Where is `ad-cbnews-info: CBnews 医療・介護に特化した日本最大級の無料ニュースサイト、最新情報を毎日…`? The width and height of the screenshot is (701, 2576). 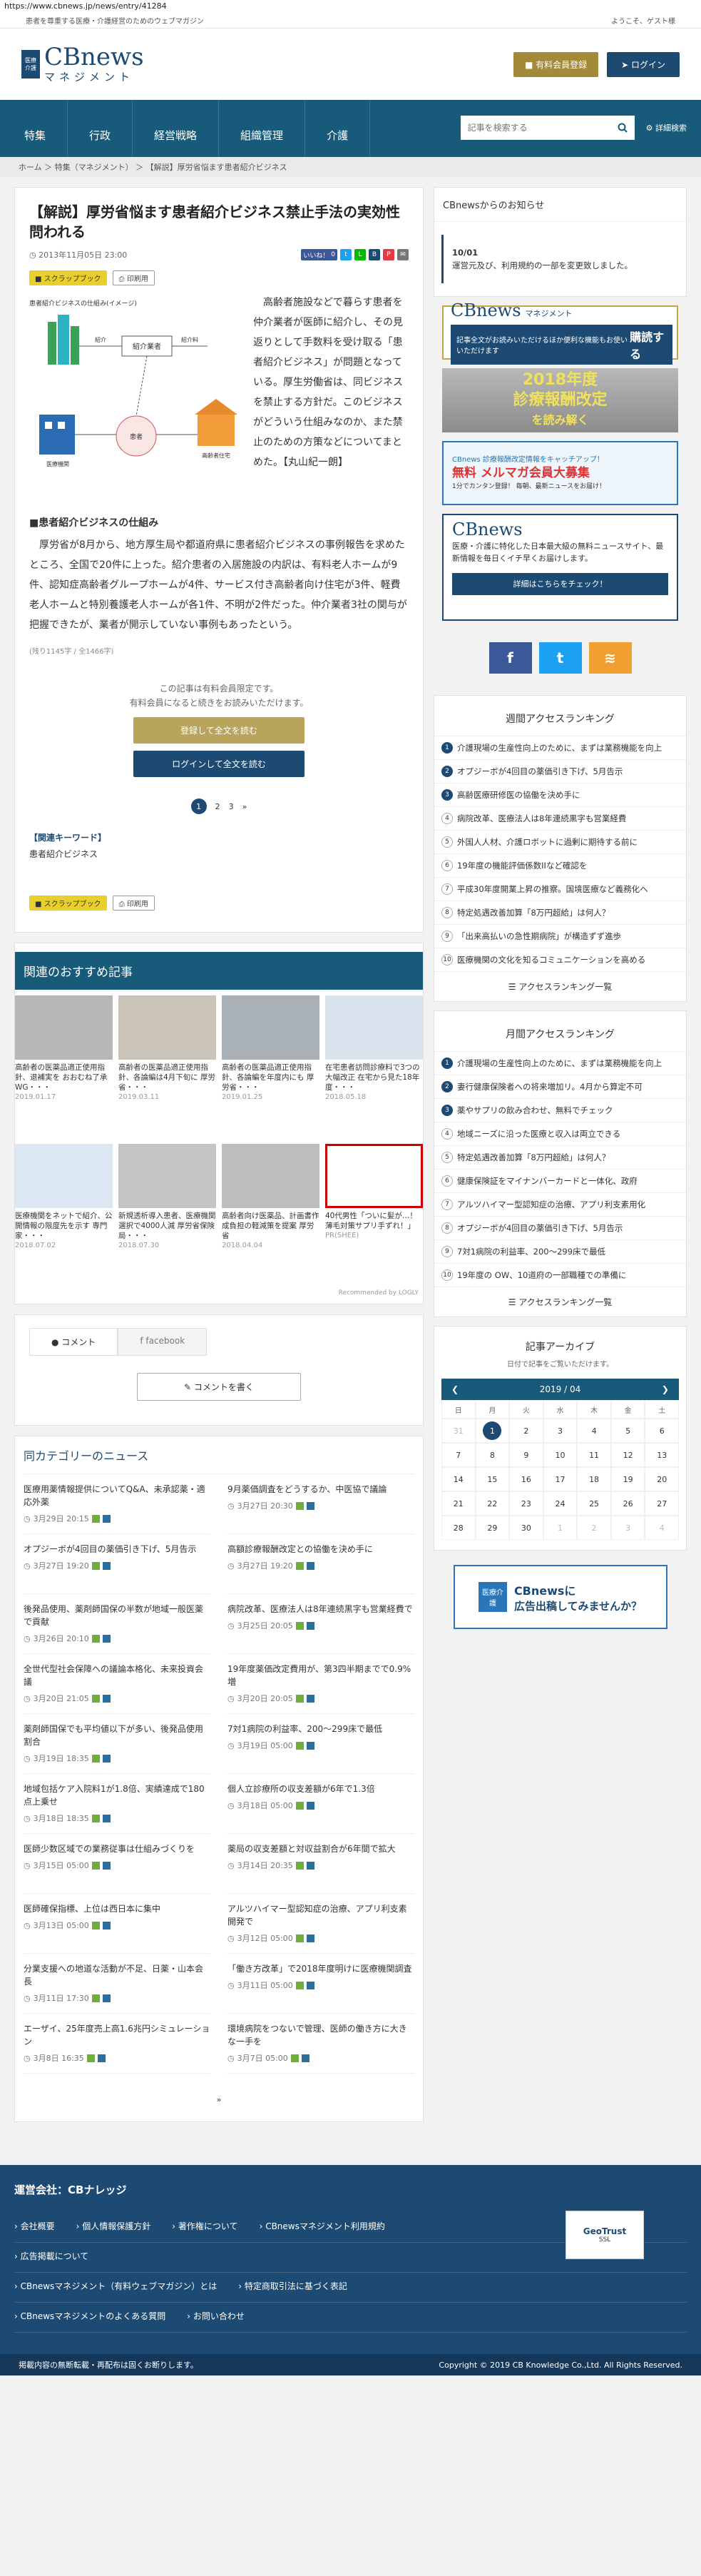 ad-cbnews-info: CBnews 医療・介護に特化した日本最大級の無料ニュースサイト、最新情報を毎日… is located at coordinates (560, 567).